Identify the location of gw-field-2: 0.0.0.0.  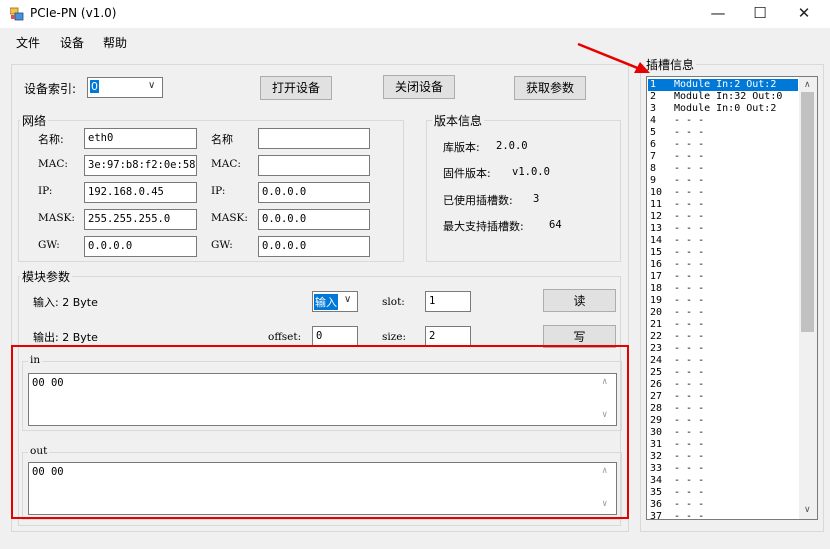
(314, 246).